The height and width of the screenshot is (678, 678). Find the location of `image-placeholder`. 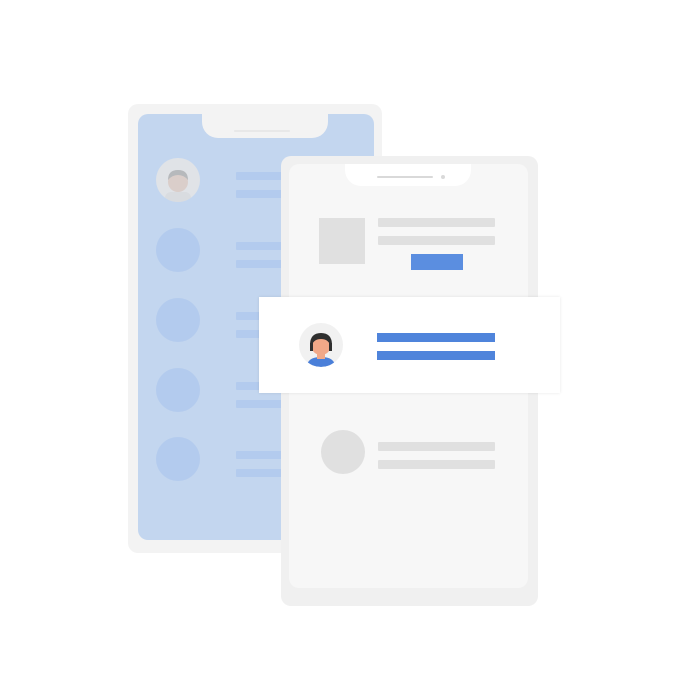

image-placeholder is located at coordinates (342, 241).